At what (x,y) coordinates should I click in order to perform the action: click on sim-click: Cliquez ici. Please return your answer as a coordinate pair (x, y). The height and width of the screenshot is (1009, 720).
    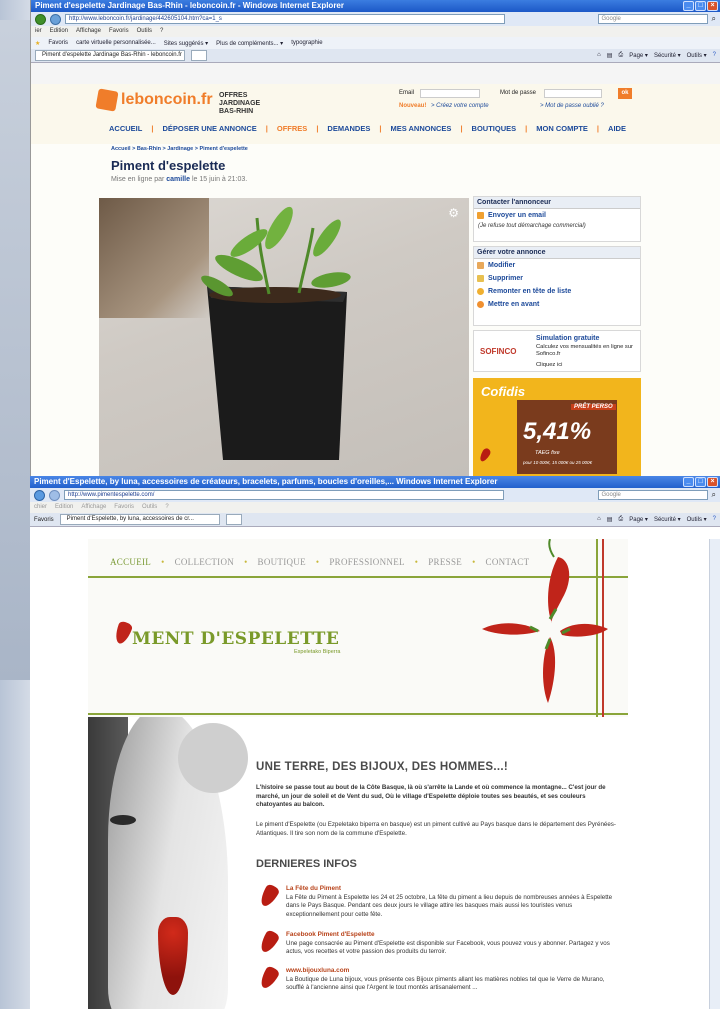
    Looking at the image, I should click on (549, 365).